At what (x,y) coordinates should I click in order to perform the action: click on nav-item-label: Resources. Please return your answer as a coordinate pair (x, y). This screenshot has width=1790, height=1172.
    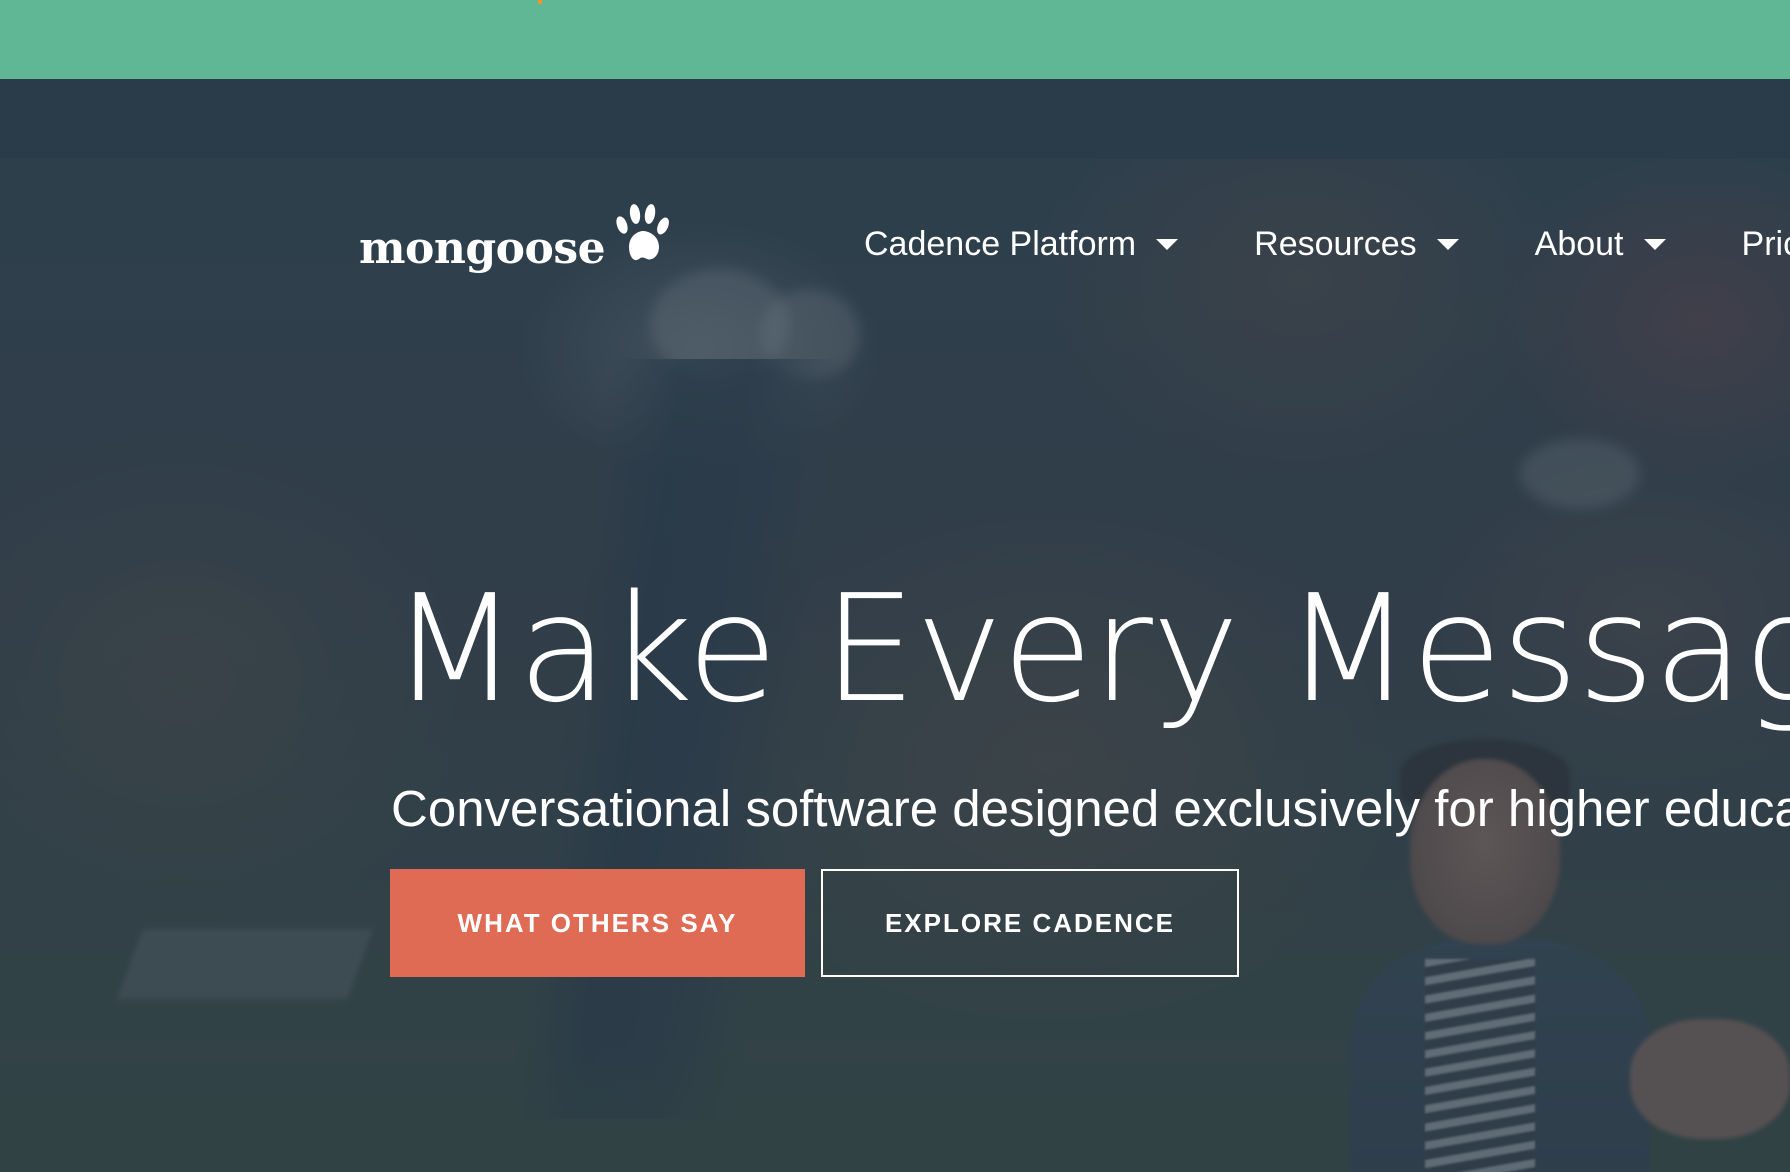
    Looking at the image, I should click on (1335, 244).